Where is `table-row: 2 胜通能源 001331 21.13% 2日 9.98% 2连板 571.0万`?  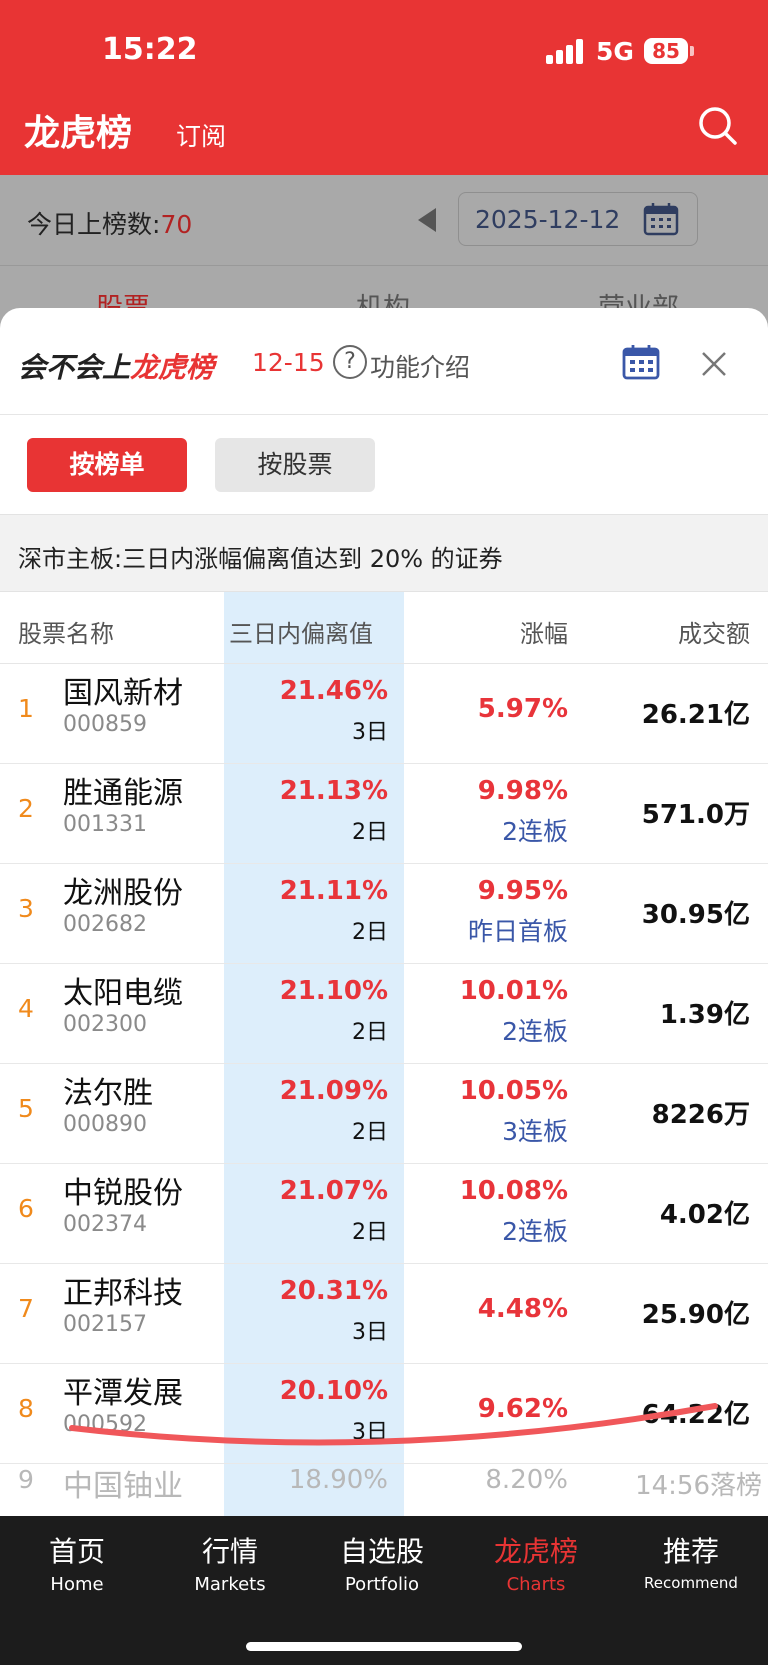
table-row: 2 胜通能源 001331 21.13% 2日 9.98% 2连板 571.0万 is located at coordinates (384, 814).